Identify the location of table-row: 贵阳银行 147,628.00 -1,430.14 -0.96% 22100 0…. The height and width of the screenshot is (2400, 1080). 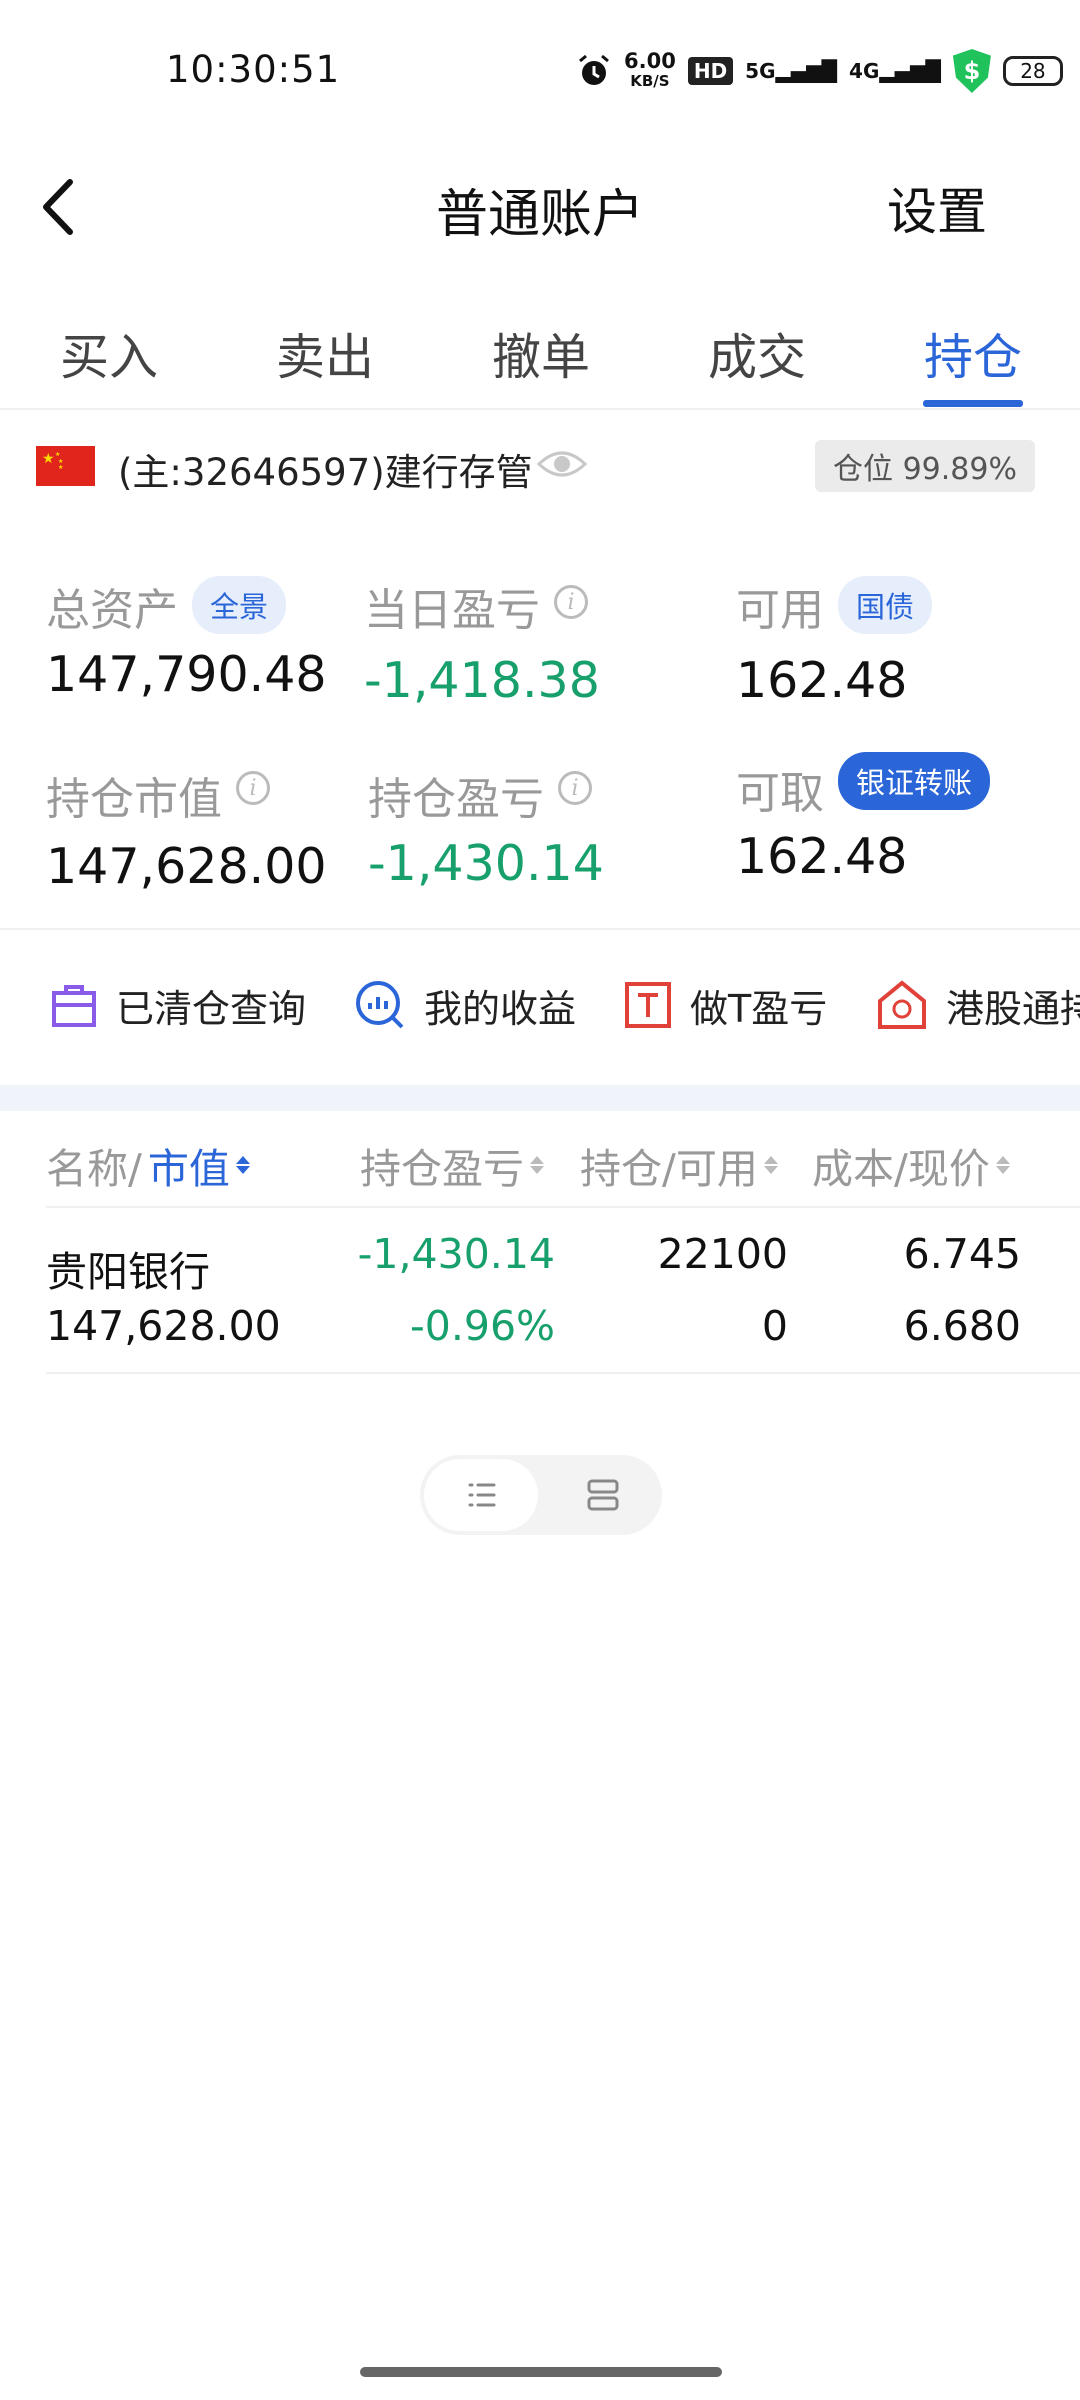
(540, 1290).